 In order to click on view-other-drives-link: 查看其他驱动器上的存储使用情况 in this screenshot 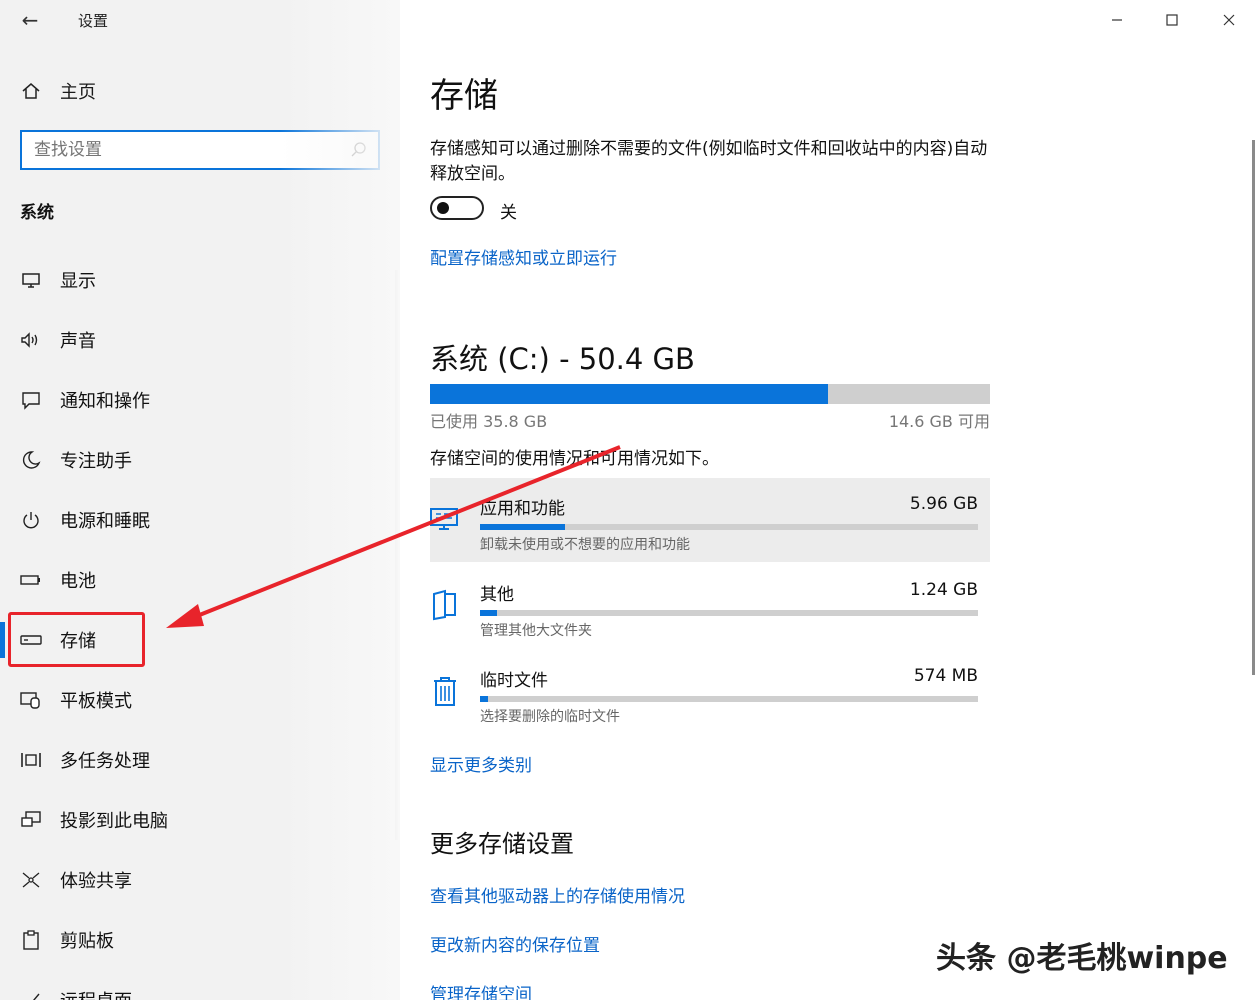, I will do `click(557, 894)`.